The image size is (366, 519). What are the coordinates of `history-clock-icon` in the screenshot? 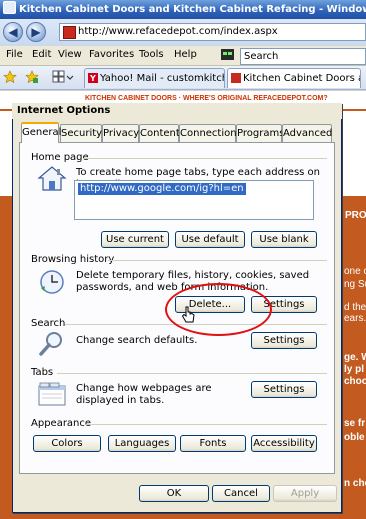 It's located at (52, 282).